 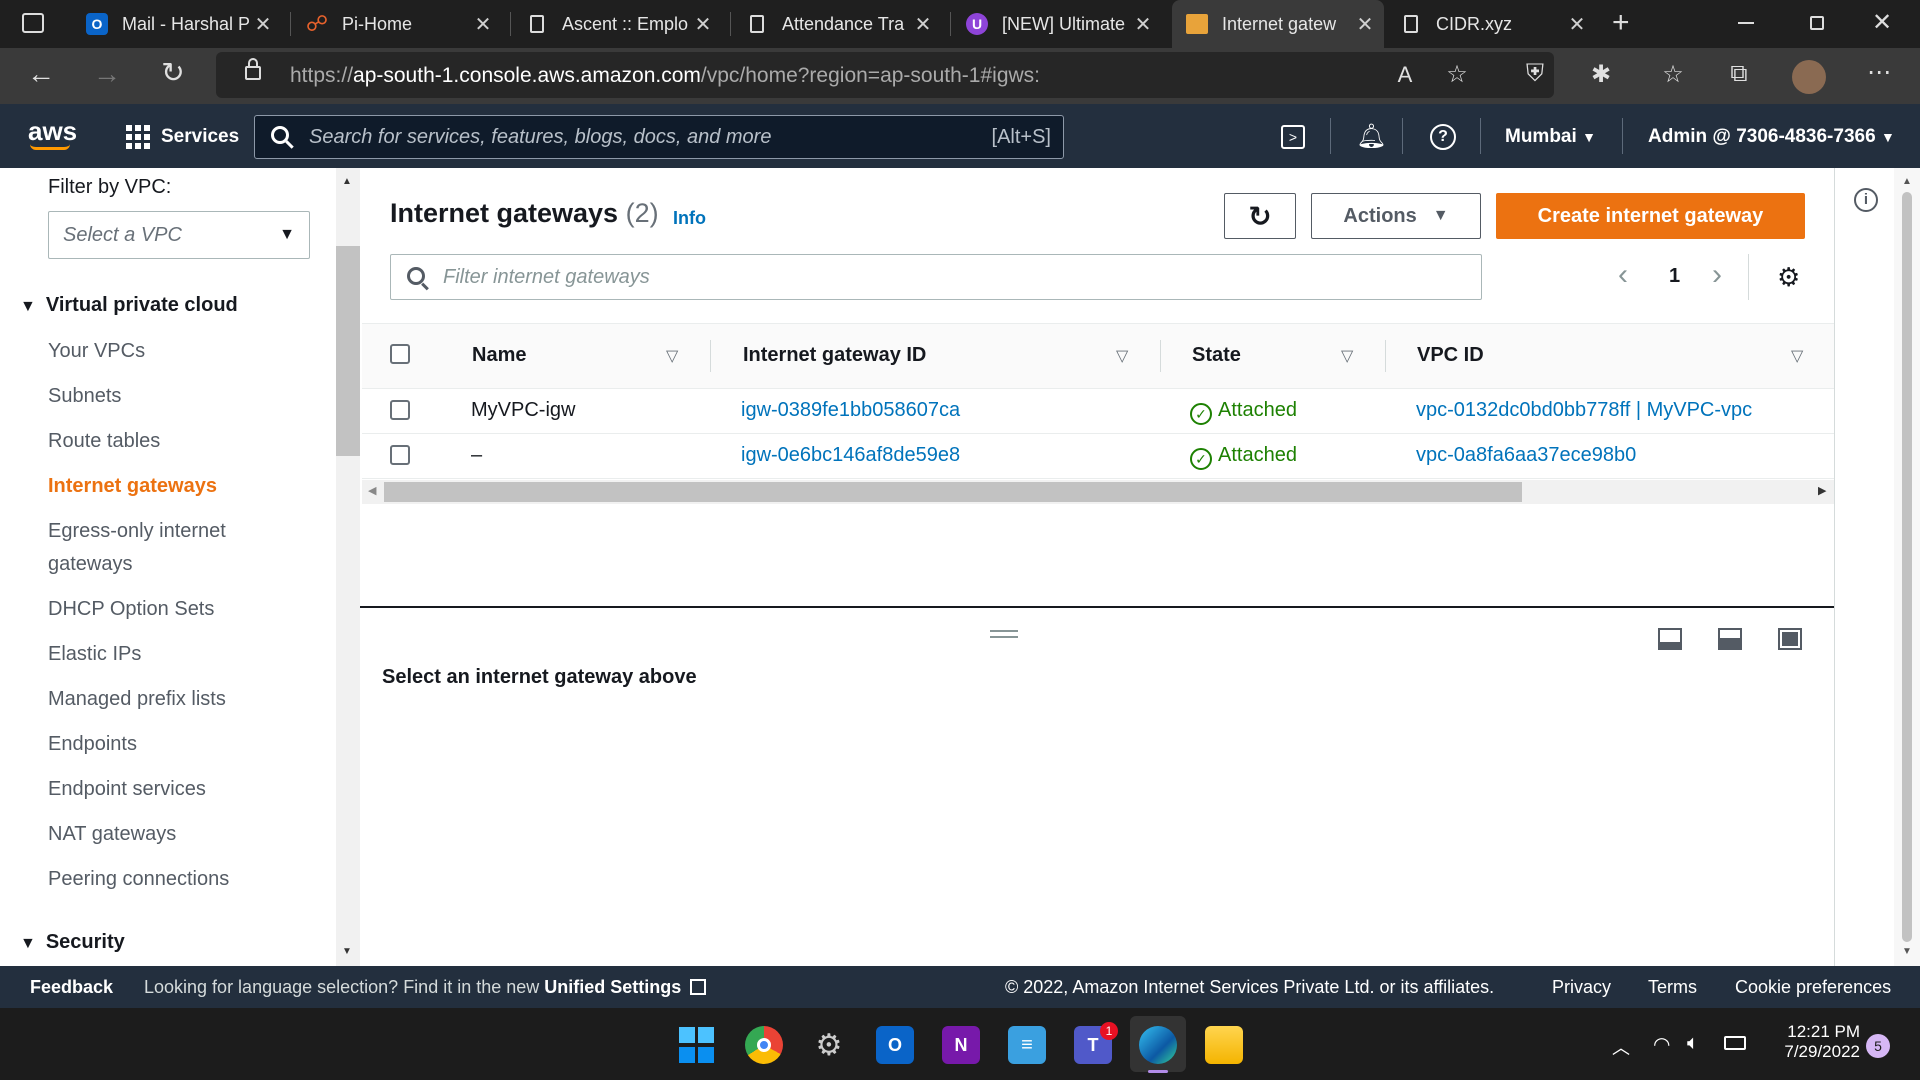 What do you see at coordinates (137, 531) in the screenshot?
I see `sidebar-item-egress-only-internet-gateways: Egress-only internet` at bounding box center [137, 531].